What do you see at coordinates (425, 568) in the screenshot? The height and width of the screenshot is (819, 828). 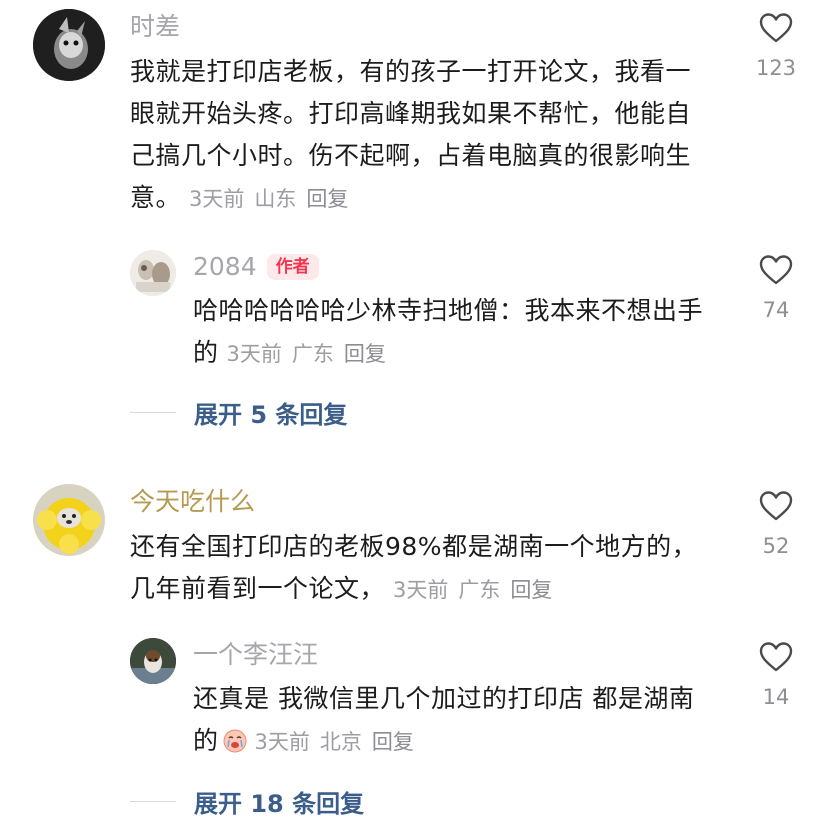 I see `comment-text-block: 还有全国打印店的老板98%都是湖南一个地方的，几年前看到一个论文， 3天前 广东 回复` at bounding box center [425, 568].